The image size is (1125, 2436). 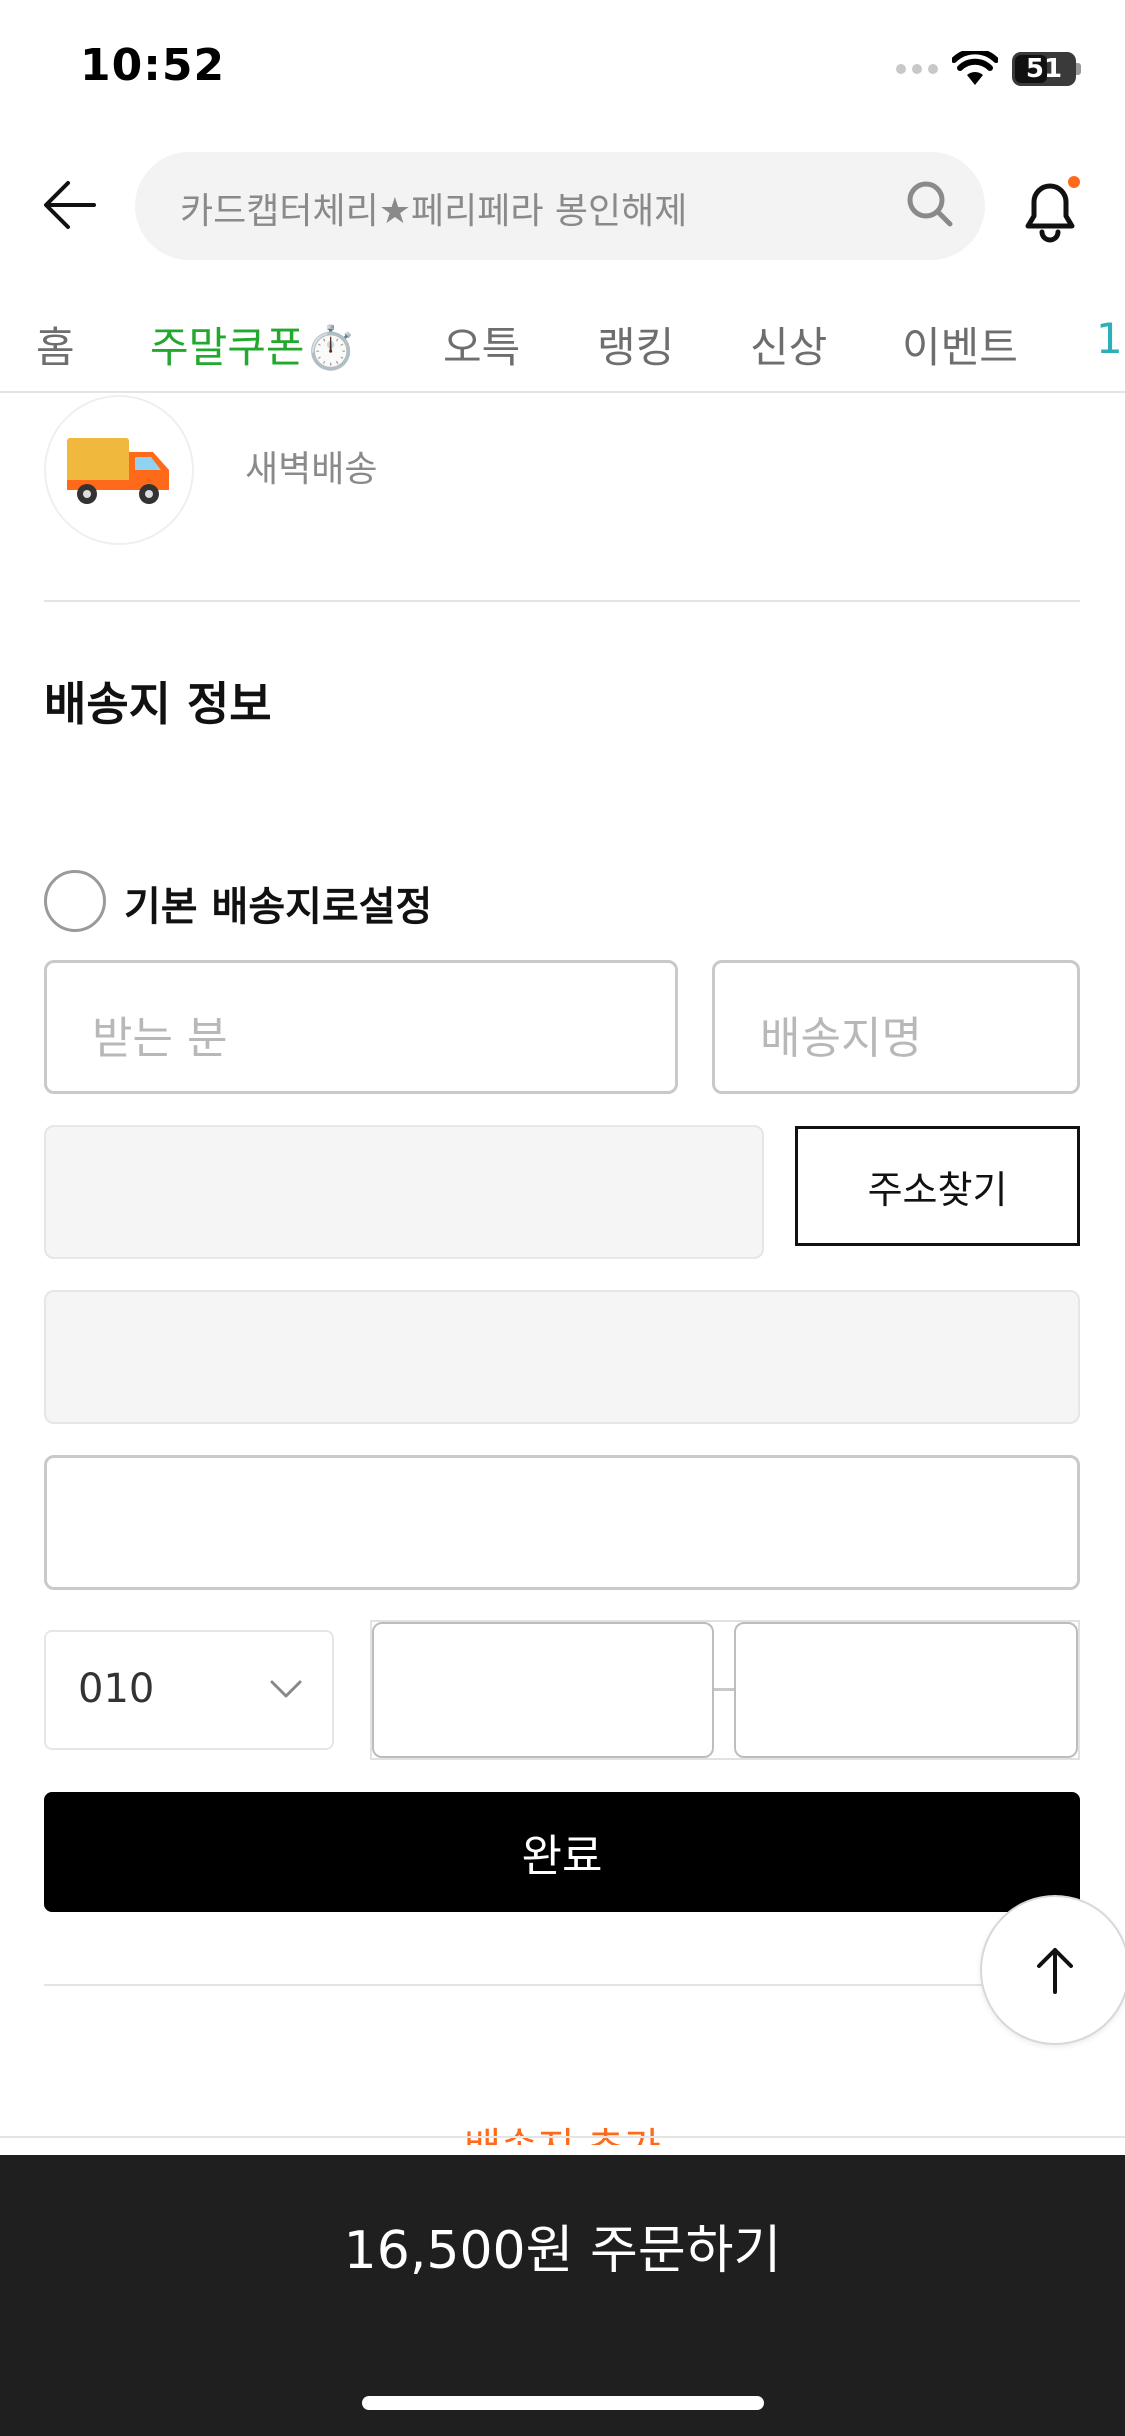 I want to click on scroll-to-top-button, so click(x=1052, y=1970).